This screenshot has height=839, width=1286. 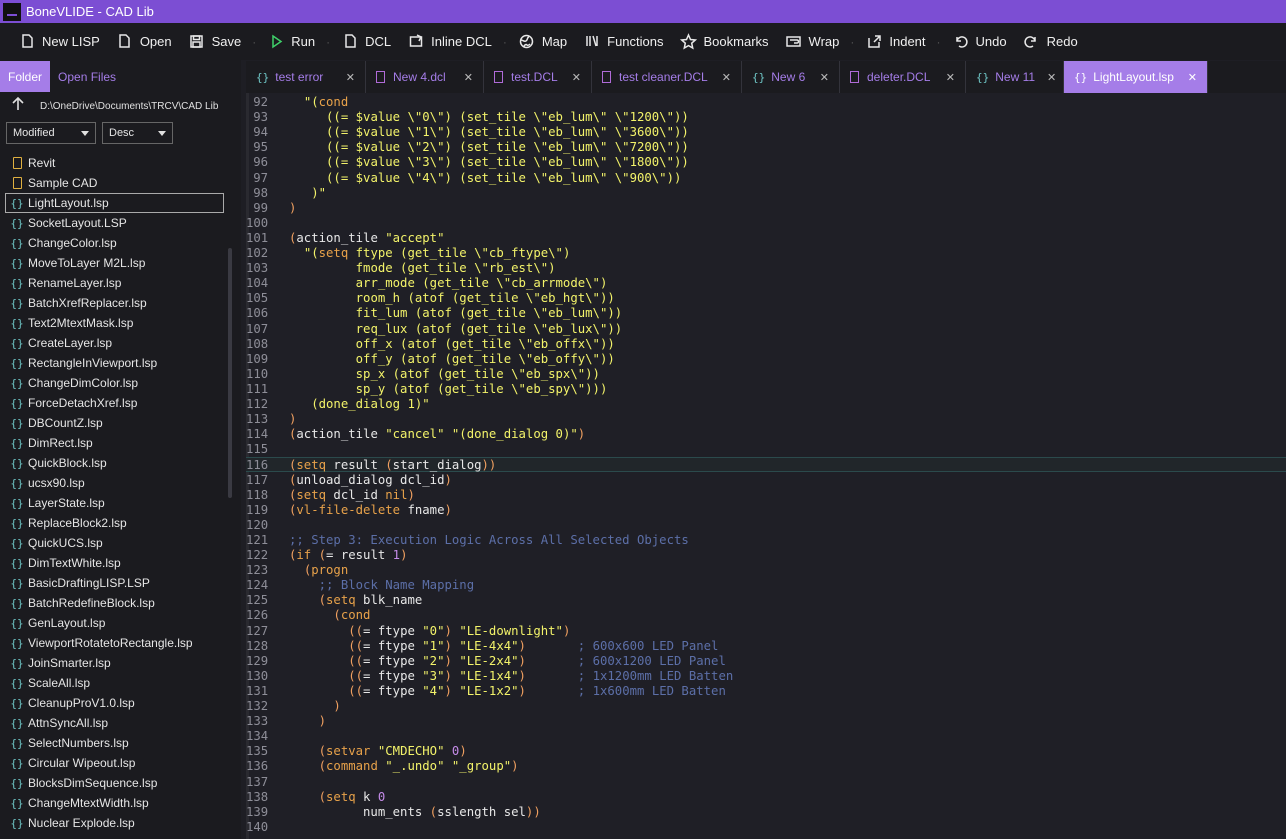 I want to click on code-line: 104 arr_mode (get_tile \"cb_arrmode\"), so click(x=766, y=283).